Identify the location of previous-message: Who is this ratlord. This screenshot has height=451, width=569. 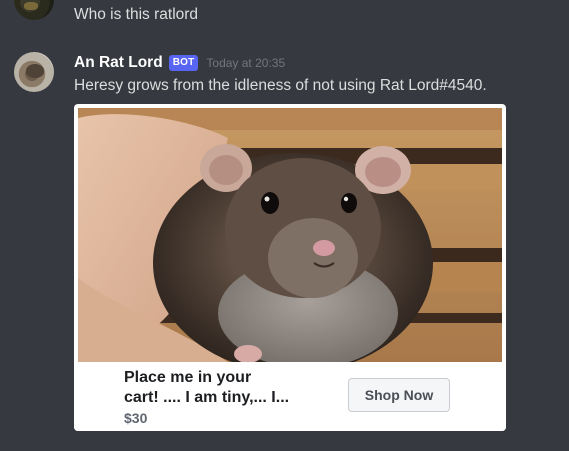
(284, 18).